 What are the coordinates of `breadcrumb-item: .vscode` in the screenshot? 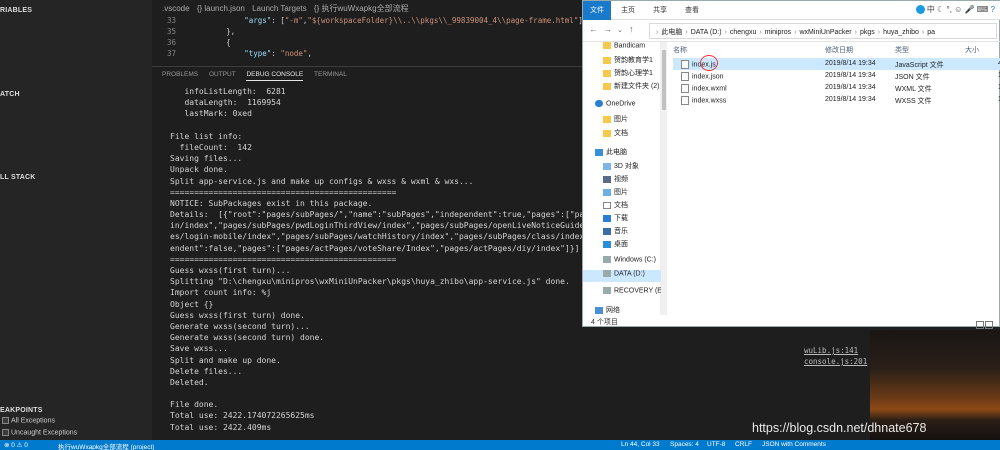 It's located at (176, 8).